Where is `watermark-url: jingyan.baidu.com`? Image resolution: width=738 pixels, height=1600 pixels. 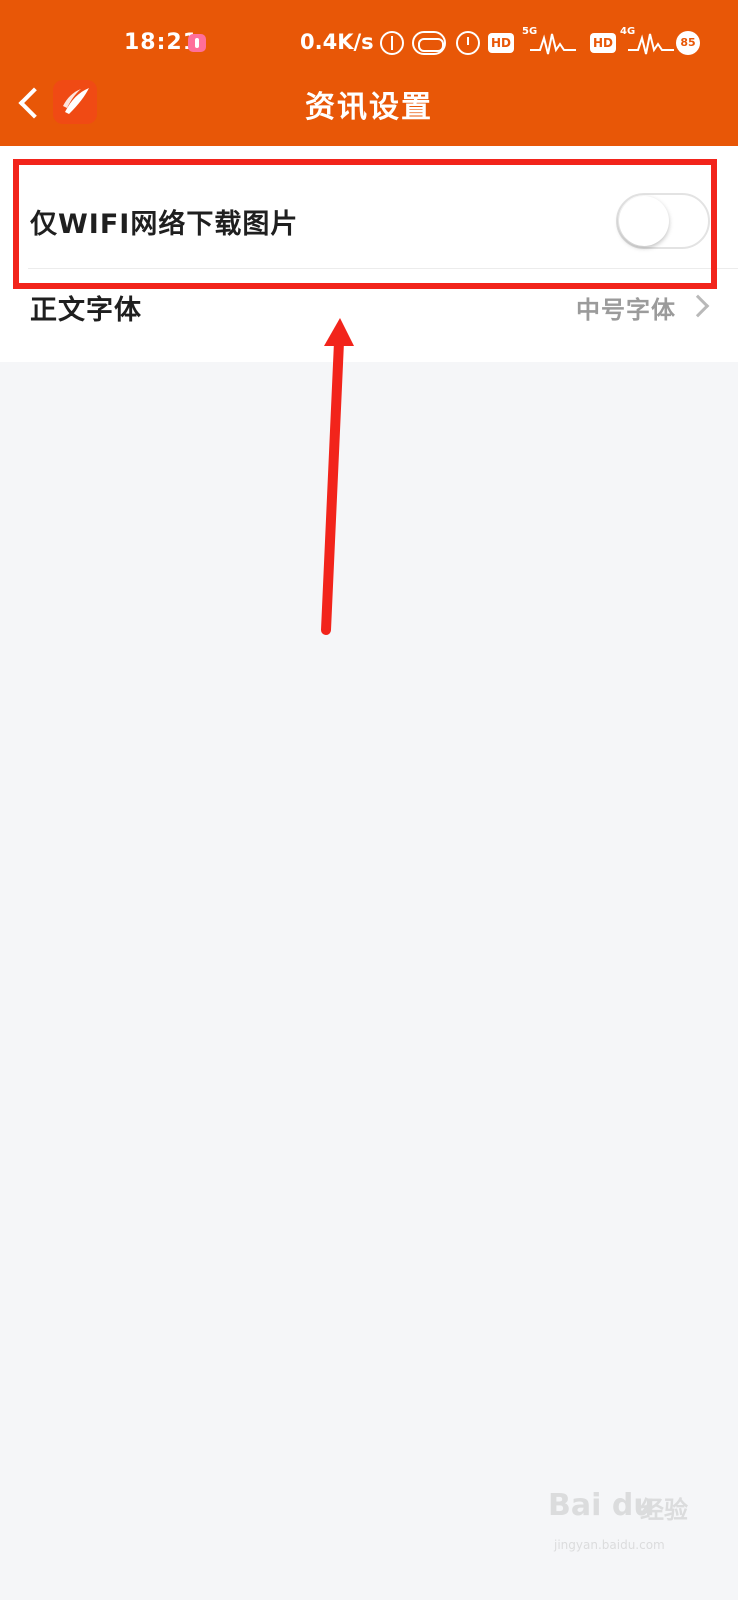 watermark-url: jingyan.baidu.com is located at coordinates (609, 1545).